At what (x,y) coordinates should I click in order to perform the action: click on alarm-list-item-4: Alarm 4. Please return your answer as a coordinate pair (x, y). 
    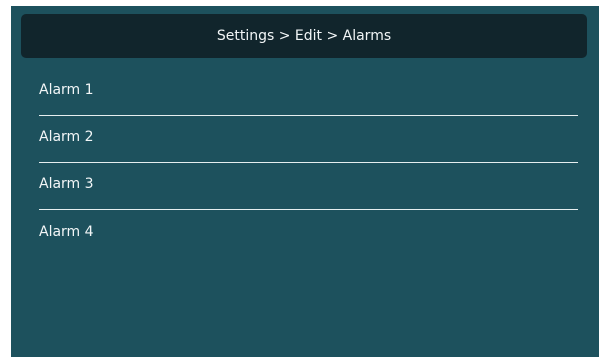
    Looking at the image, I should click on (308, 233).